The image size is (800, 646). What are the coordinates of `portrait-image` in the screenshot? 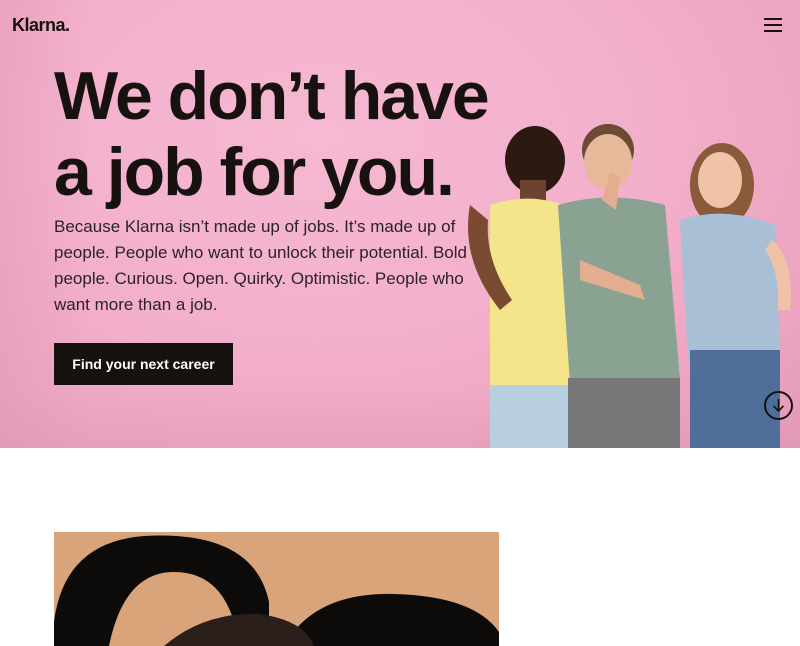 It's located at (276, 590).